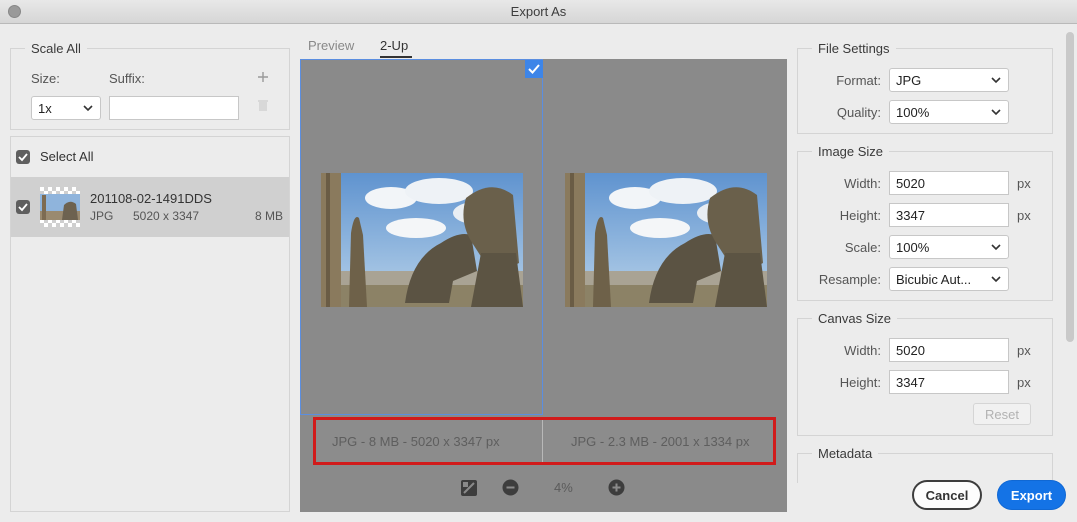 The height and width of the screenshot is (522, 1077). Describe the element at coordinates (1031, 495) in the screenshot. I see `export-button: Export` at that location.